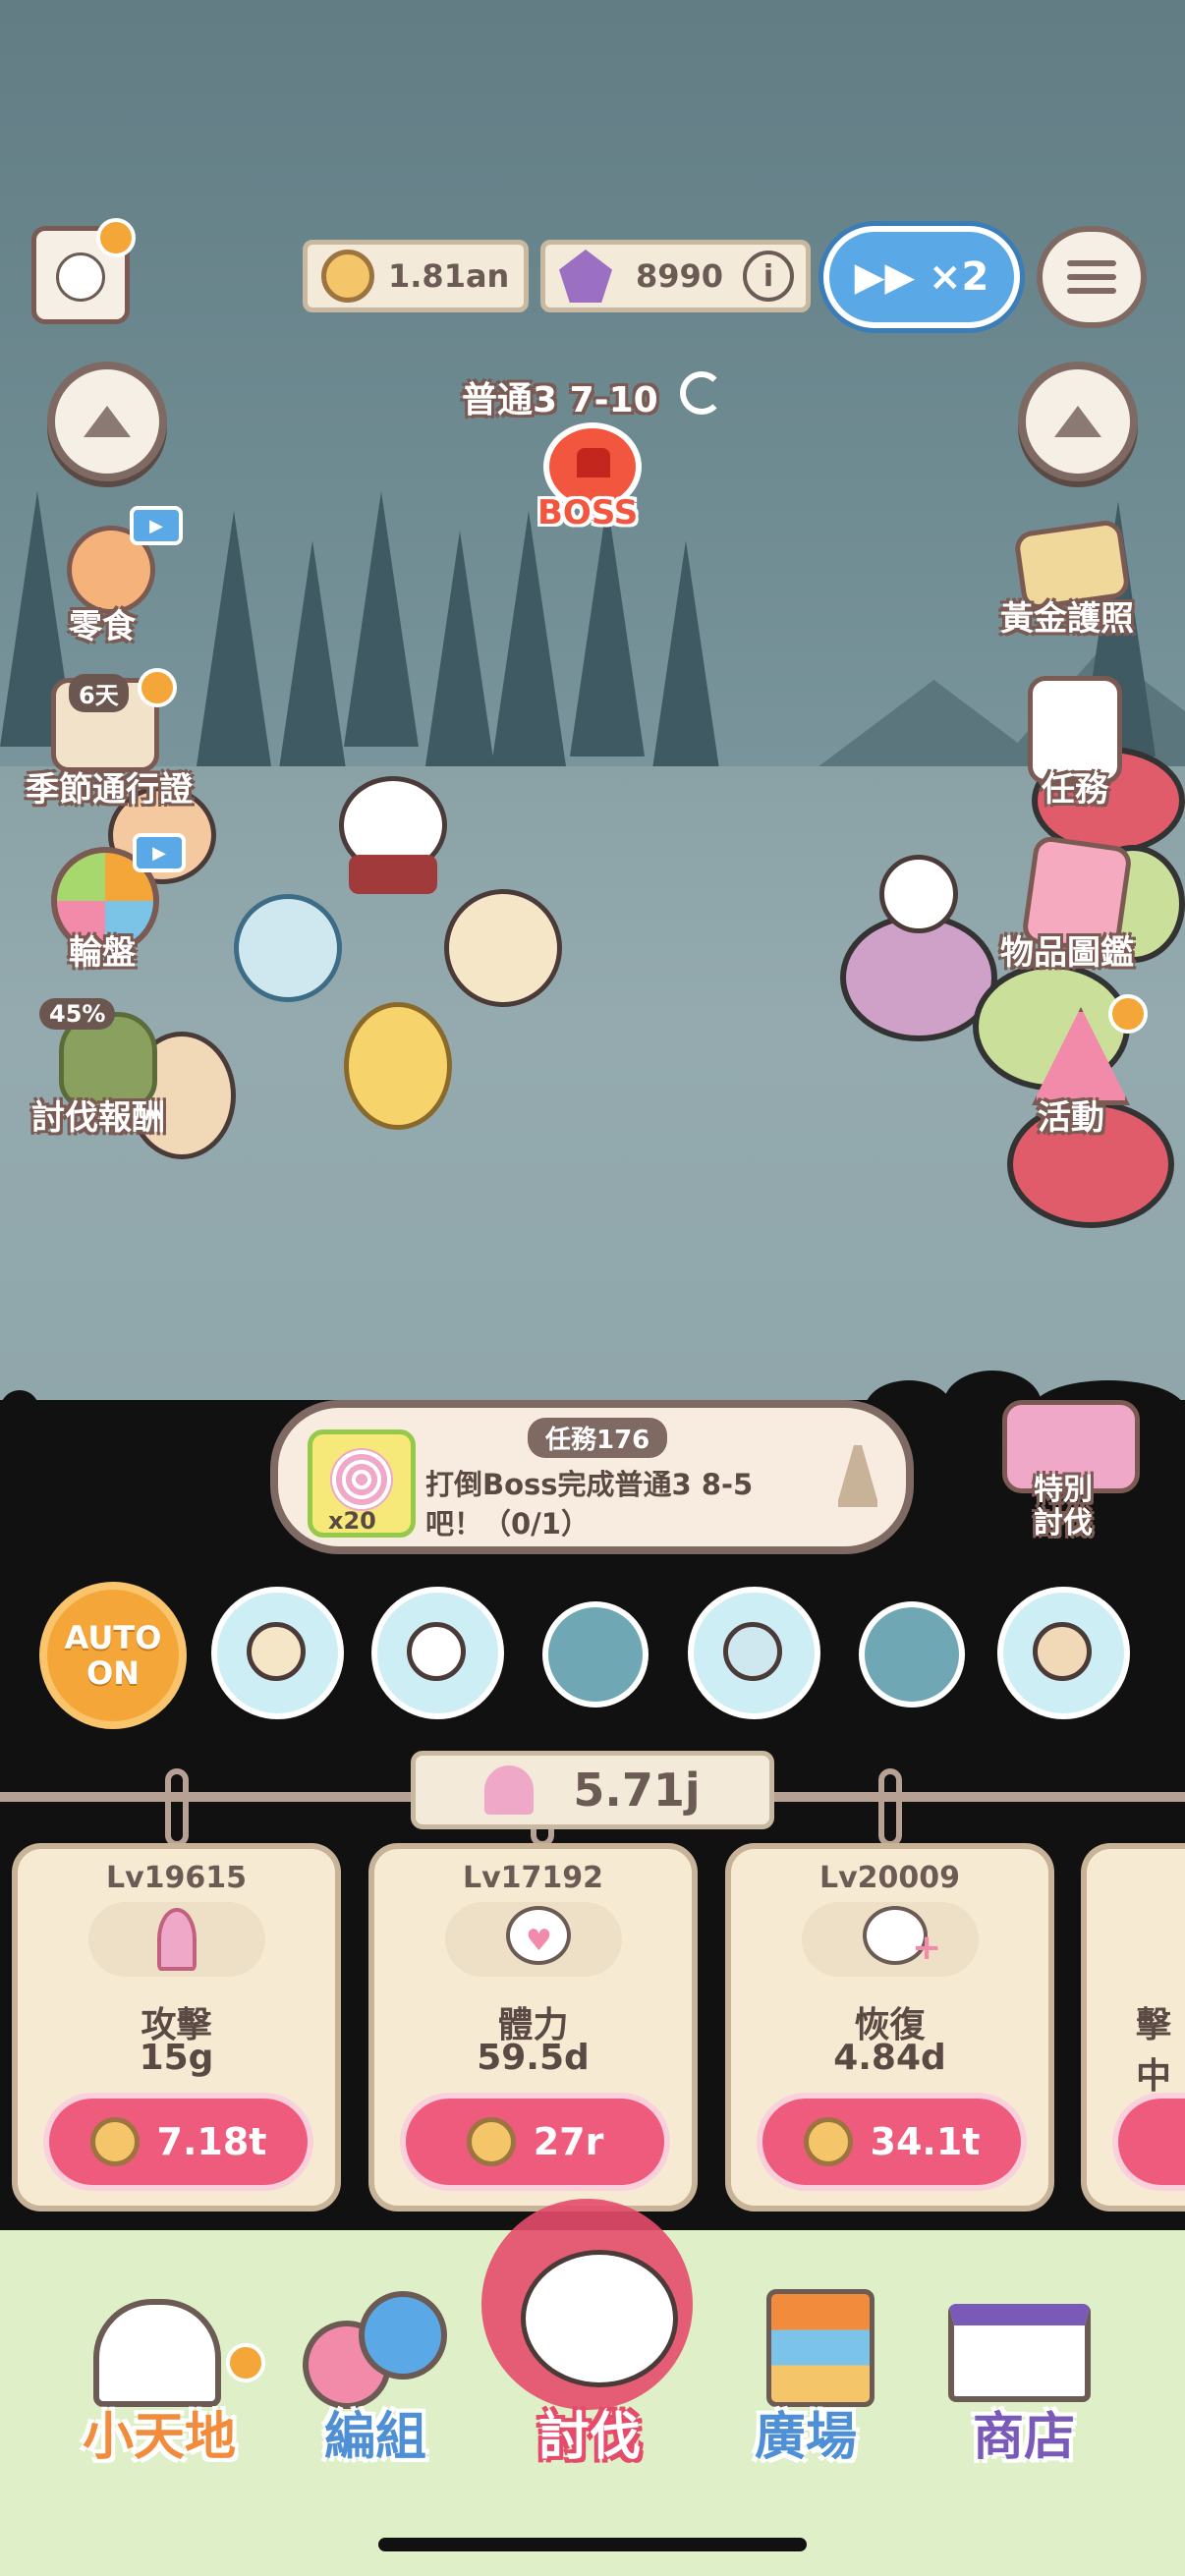 This screenshot has width=1185, height=2576. What do you see at coordinates (212, 2141) in the screenshot?
I see `upgrade-cost: 7.18t` at bounding box center [212, 2141].